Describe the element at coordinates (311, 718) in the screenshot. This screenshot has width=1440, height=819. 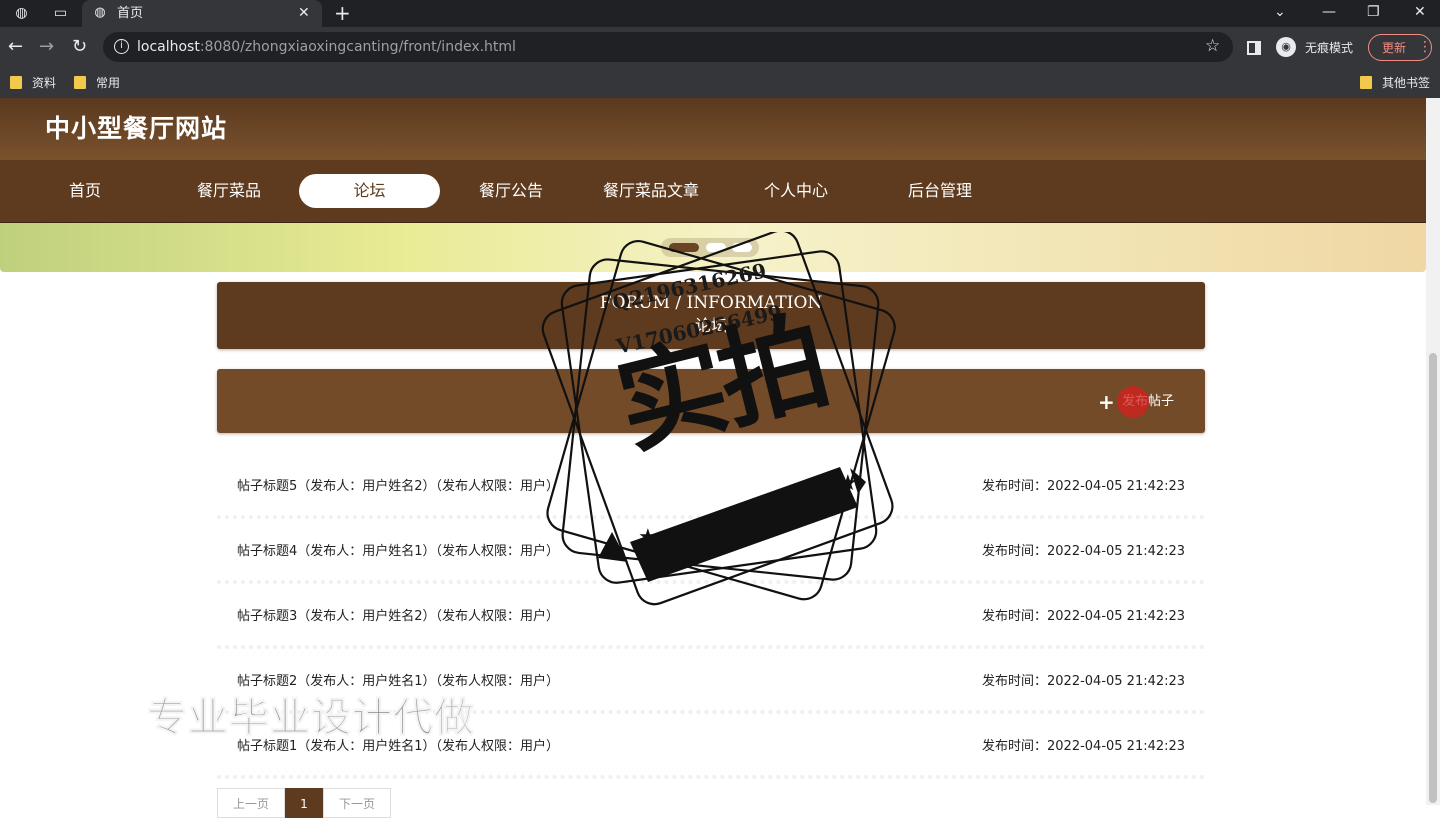
I see `watermark-caption: 专业毕业设计代做` at that location.